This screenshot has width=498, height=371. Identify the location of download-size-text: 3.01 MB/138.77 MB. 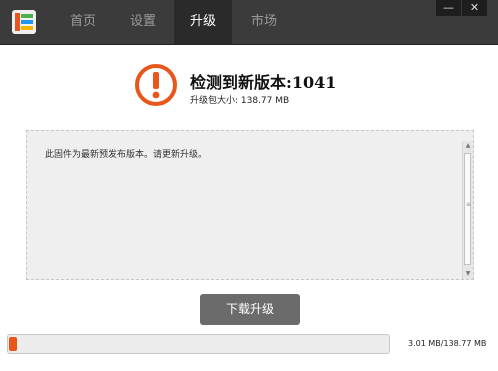
(447, 343).